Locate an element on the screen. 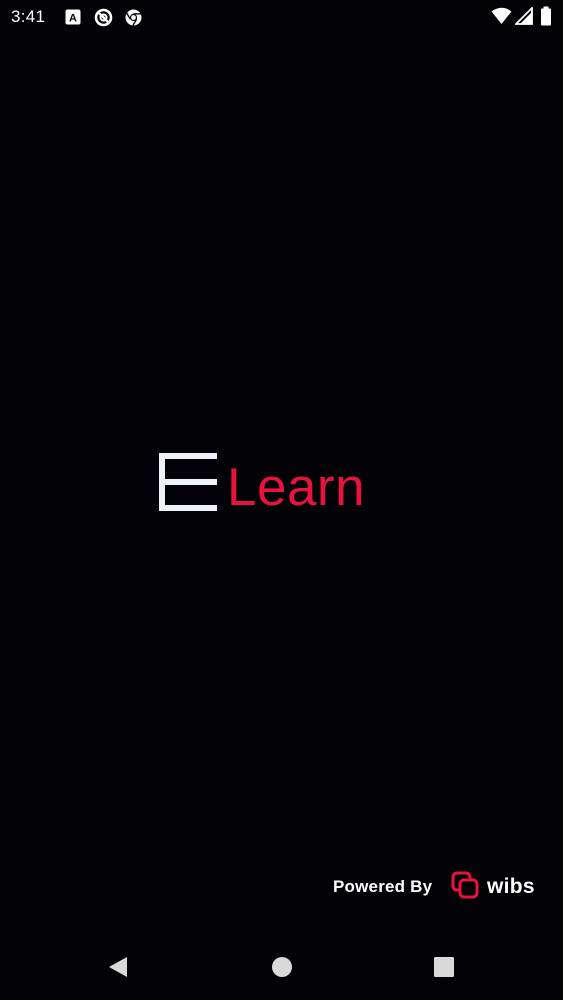 The width and height of the screenshot is (563, 1000). battery-icon is located at coordinates (546, 18).